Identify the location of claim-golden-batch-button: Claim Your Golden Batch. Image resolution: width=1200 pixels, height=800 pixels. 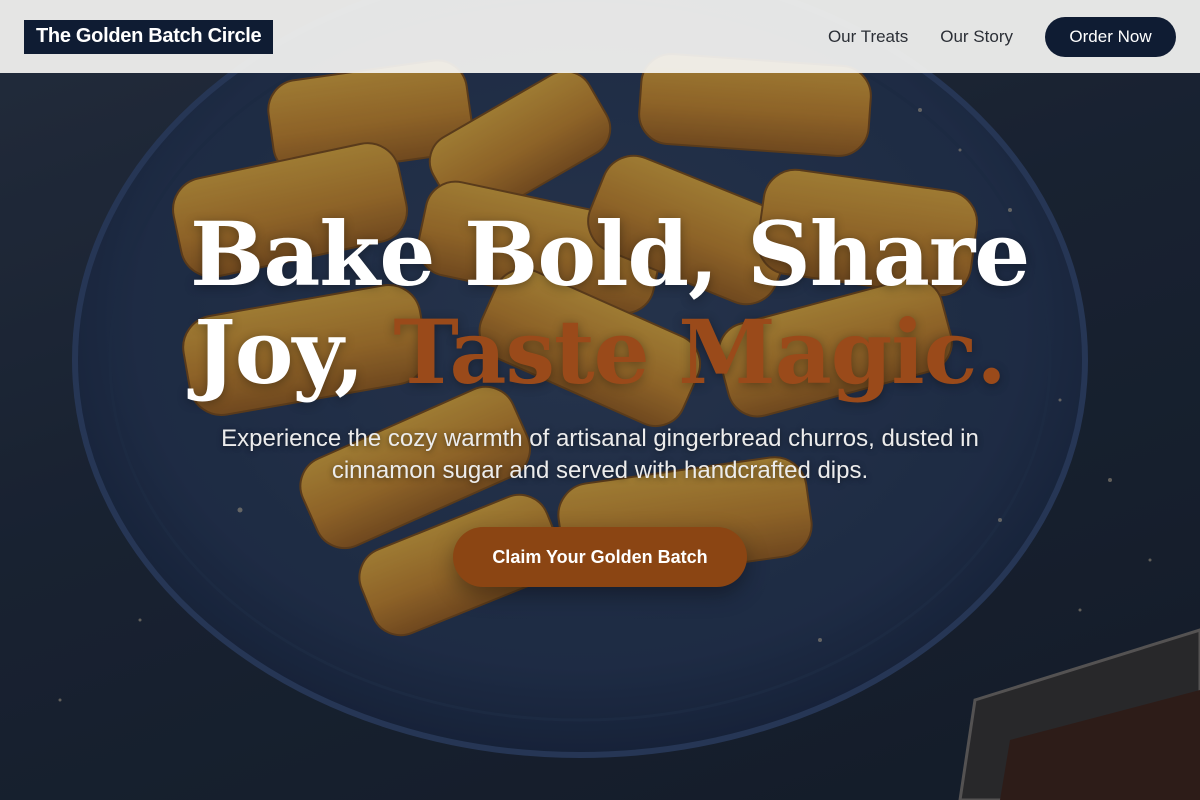
(600, 557).